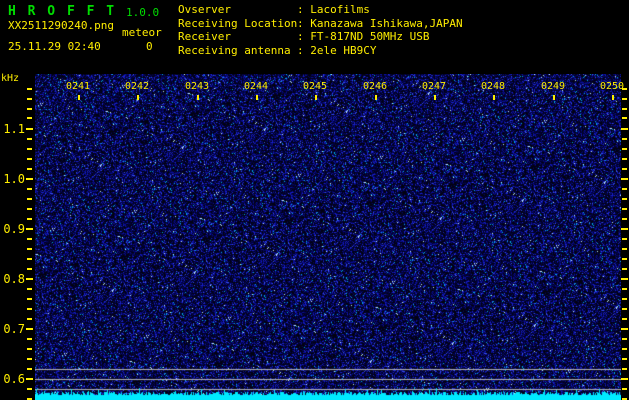 Image resolution: width=629 pixels, height=400 pixels. I want to click on x-axis-label: 0244, so click(256, 86).